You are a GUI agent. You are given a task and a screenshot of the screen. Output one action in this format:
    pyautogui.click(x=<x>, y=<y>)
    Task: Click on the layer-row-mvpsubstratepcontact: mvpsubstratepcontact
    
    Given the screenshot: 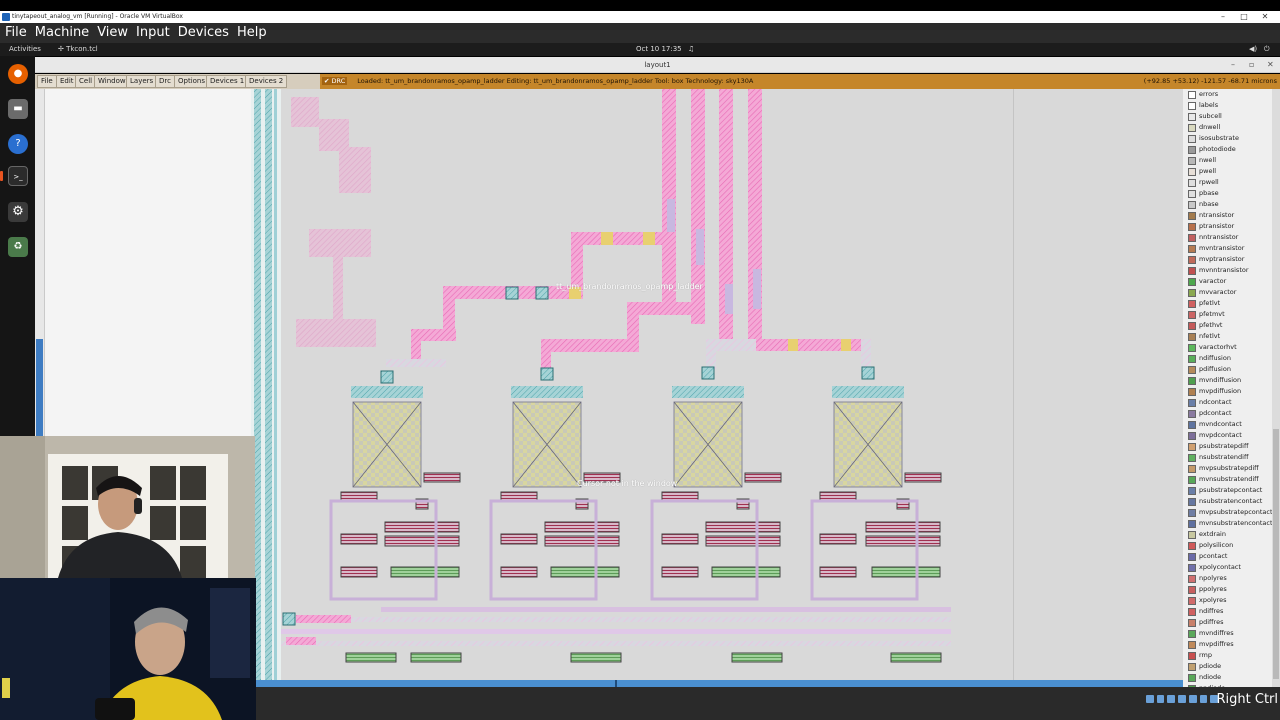 What is the action you would take?
    pyautogui.click(x=1231, y=512)
    